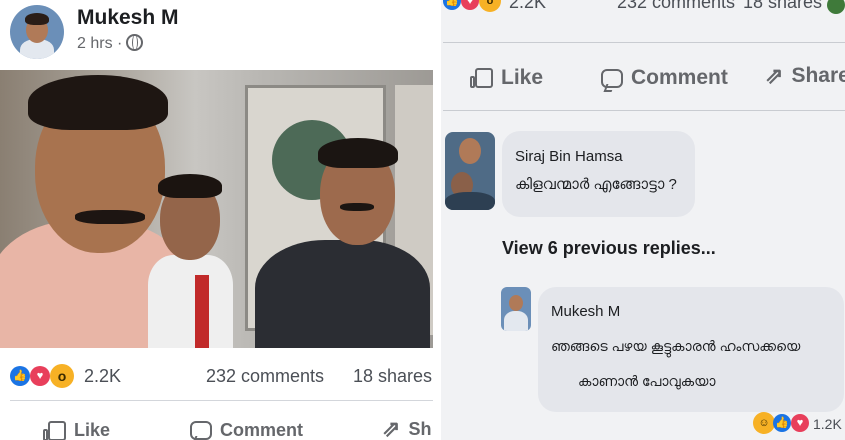 Image resolution: width=845 pixels, height=440 pixels. Describe the element at coordinates (128, 18) in the screenshot. I see `author-name: Mukesh M` at that location.